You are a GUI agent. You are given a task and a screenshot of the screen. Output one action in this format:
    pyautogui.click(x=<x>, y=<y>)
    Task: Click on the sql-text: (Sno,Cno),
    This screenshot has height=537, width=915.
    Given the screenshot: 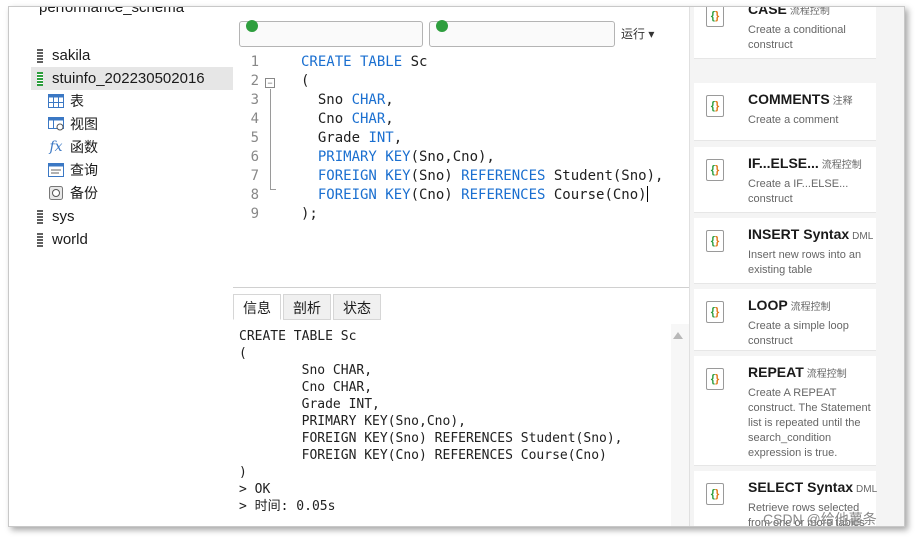 What is the action you would take?
    pyautogui.click(x=452, y=157)
    